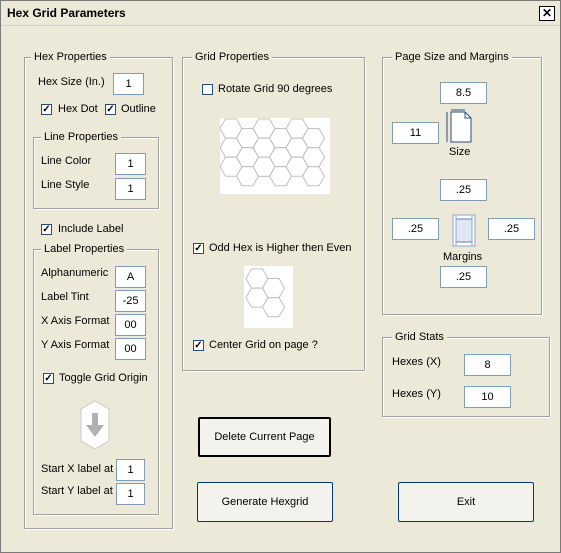 This screenshot has height=553, width=561. What do you see at coordinates (130, 349) in the screenshot?
I see `y-axis-format-input: 00` at bounding box center [130, 349].